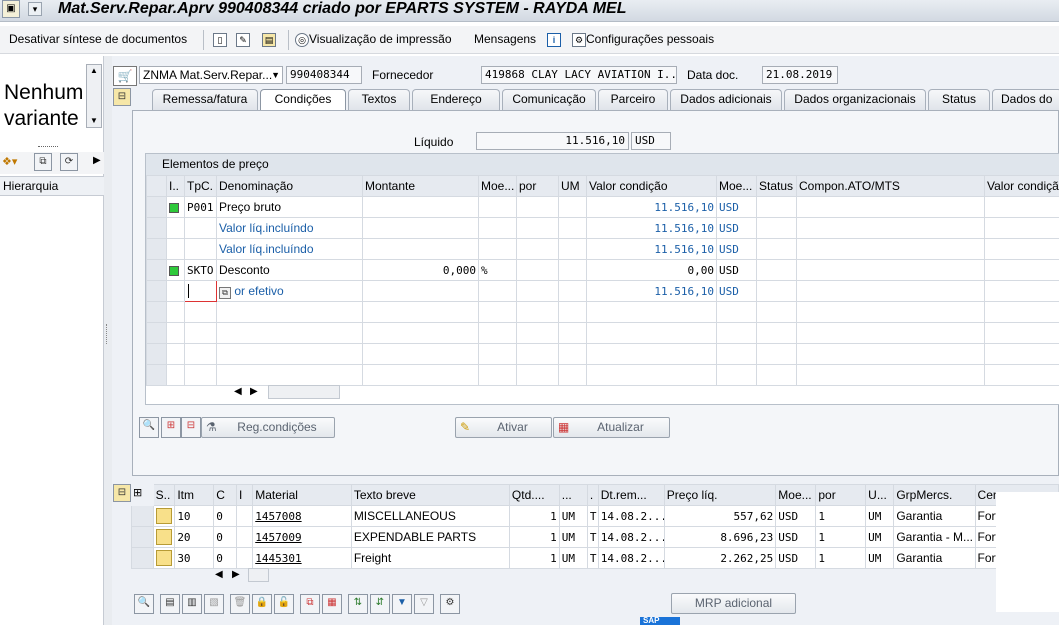 The width and height of the screenshot is (1059, 625). What do you see at coordinates (602, 291) in the screenshot?
I see `table-row: ⧉ or efetivo 11.516,10 USD` at bounding box center [602, 291].